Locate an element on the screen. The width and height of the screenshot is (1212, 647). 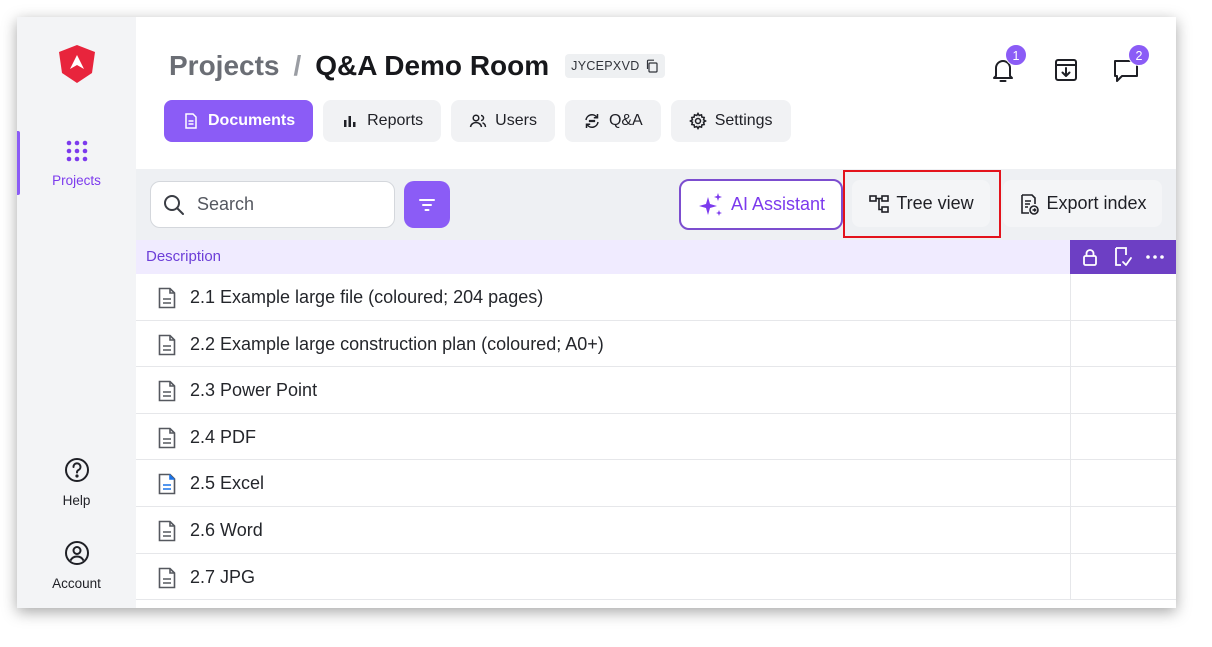
table-header-actions is located at coordinates (1123, 257).